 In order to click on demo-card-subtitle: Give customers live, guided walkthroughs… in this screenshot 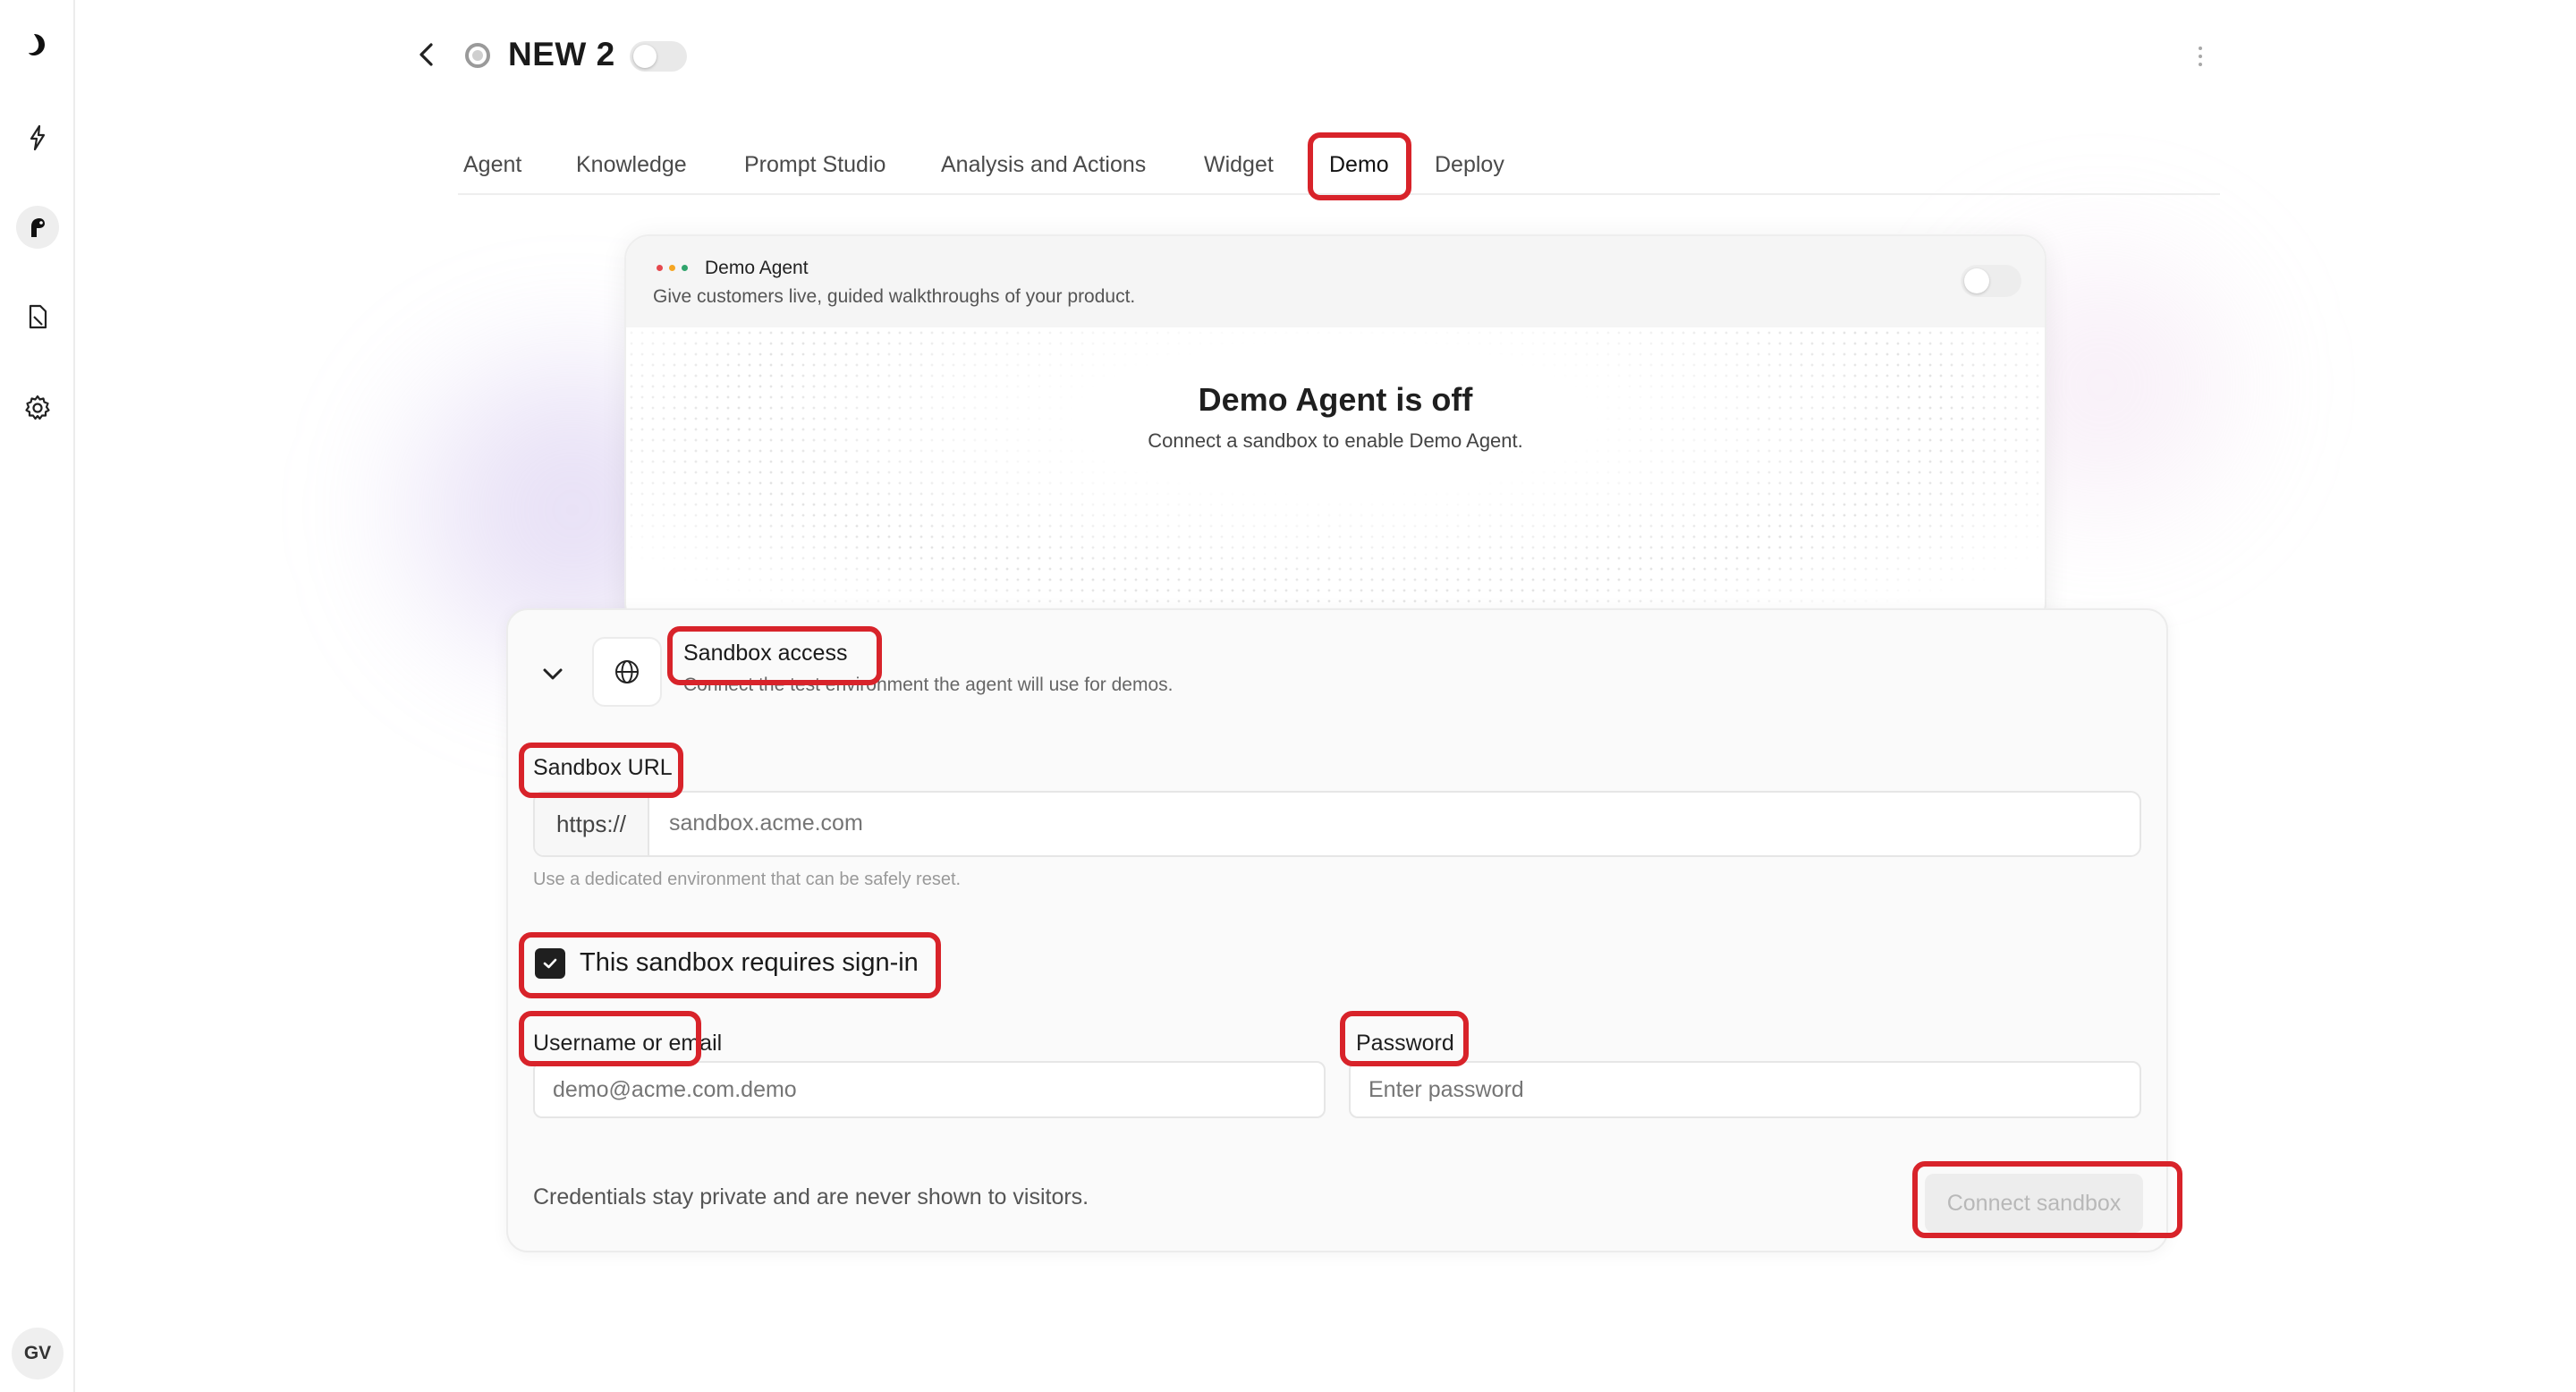, I will do `click(894, 296)`.